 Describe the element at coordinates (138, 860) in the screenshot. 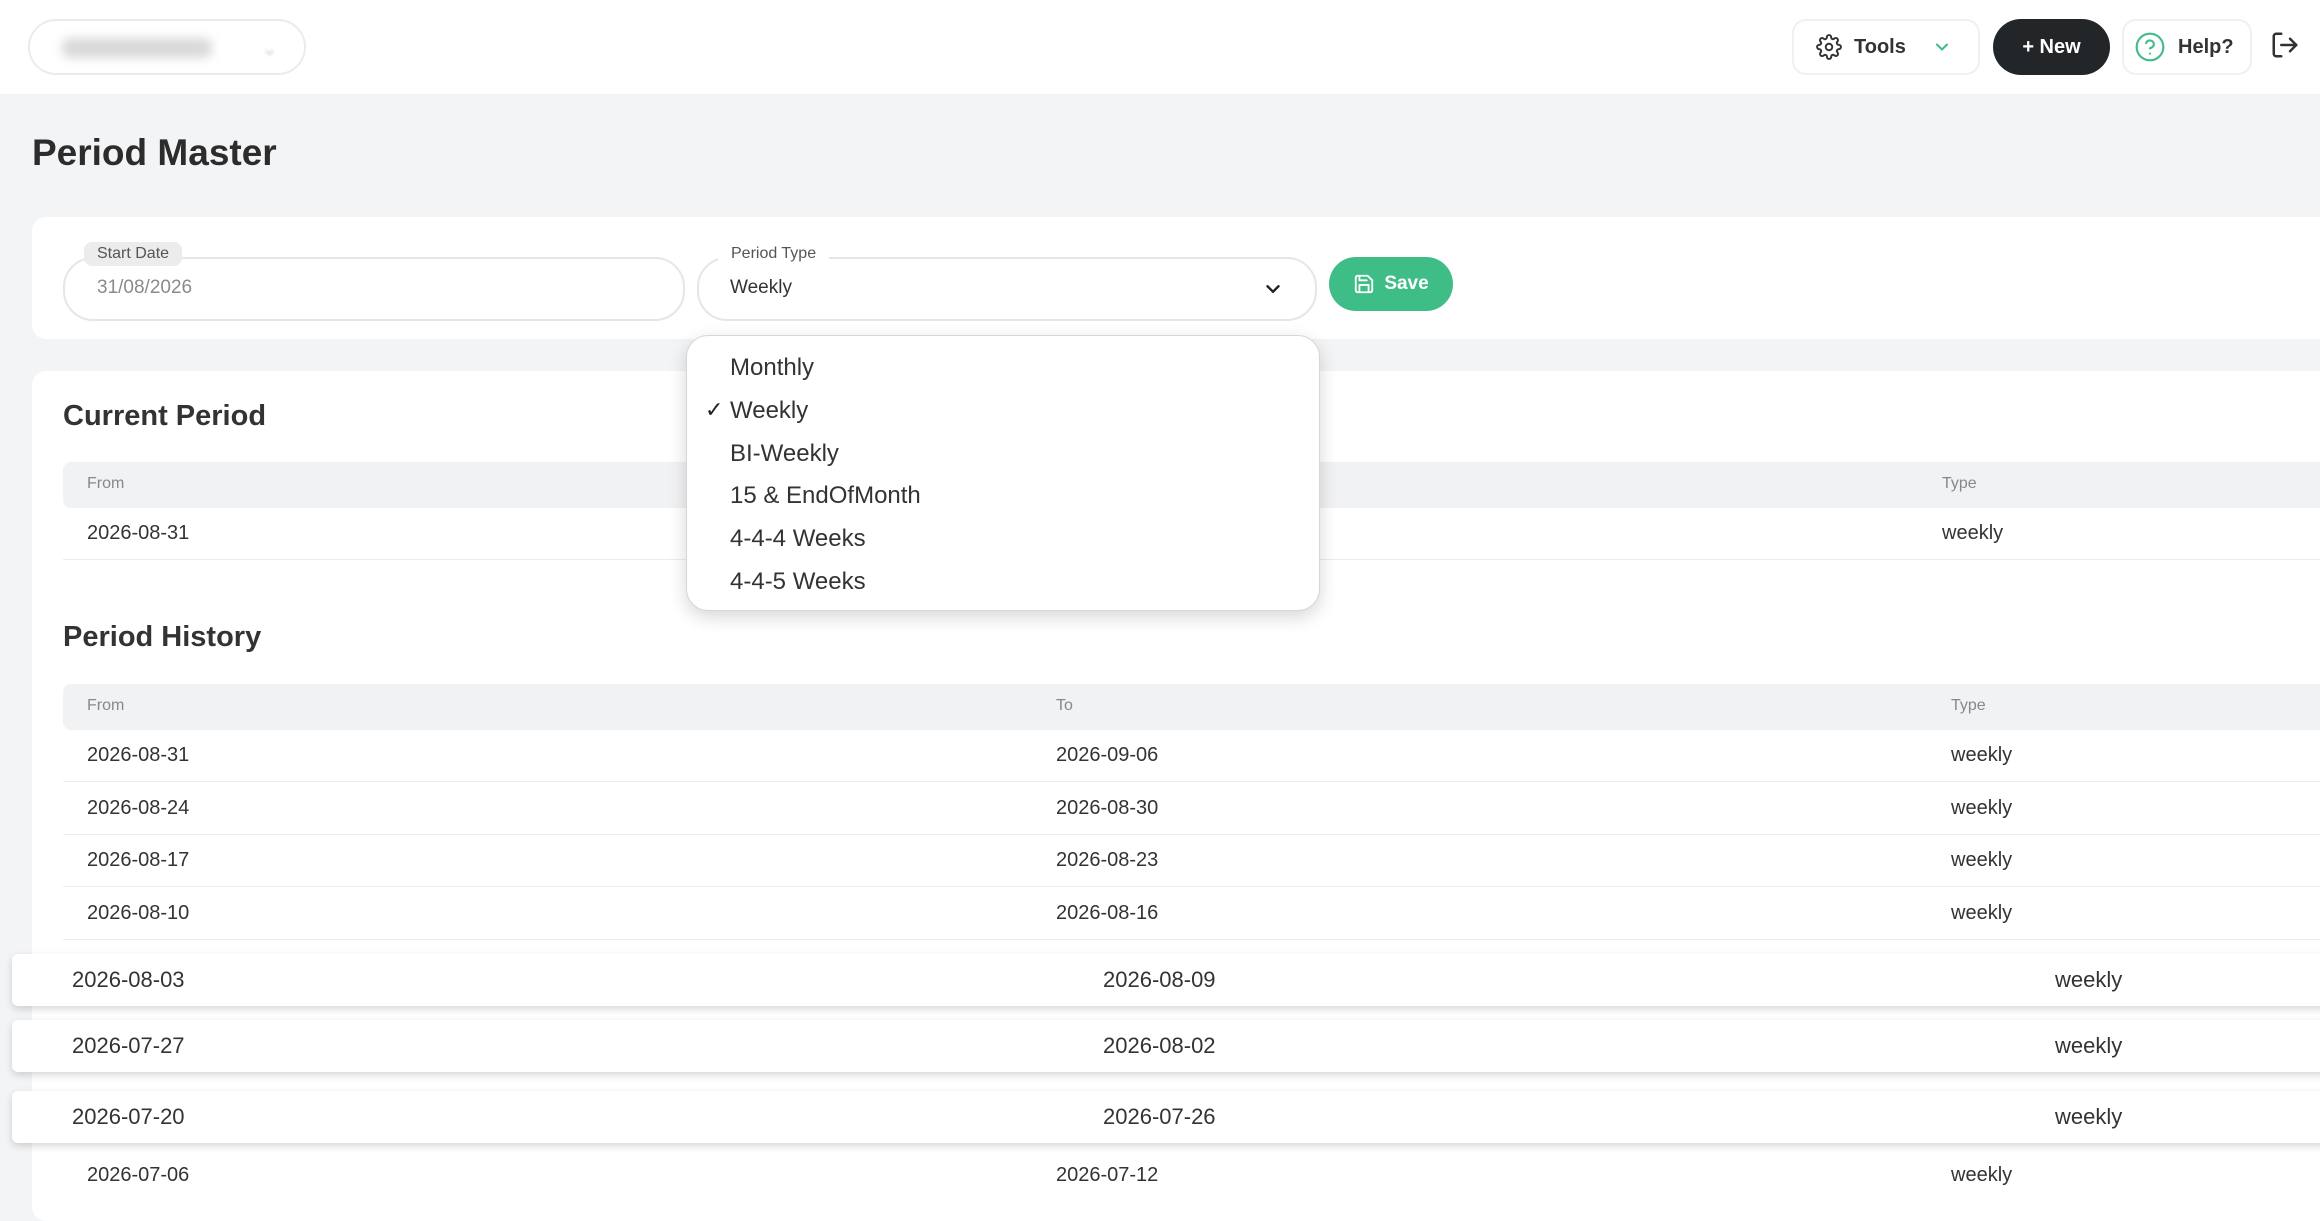

I see `from-cell: 2026-08-17` at that location.